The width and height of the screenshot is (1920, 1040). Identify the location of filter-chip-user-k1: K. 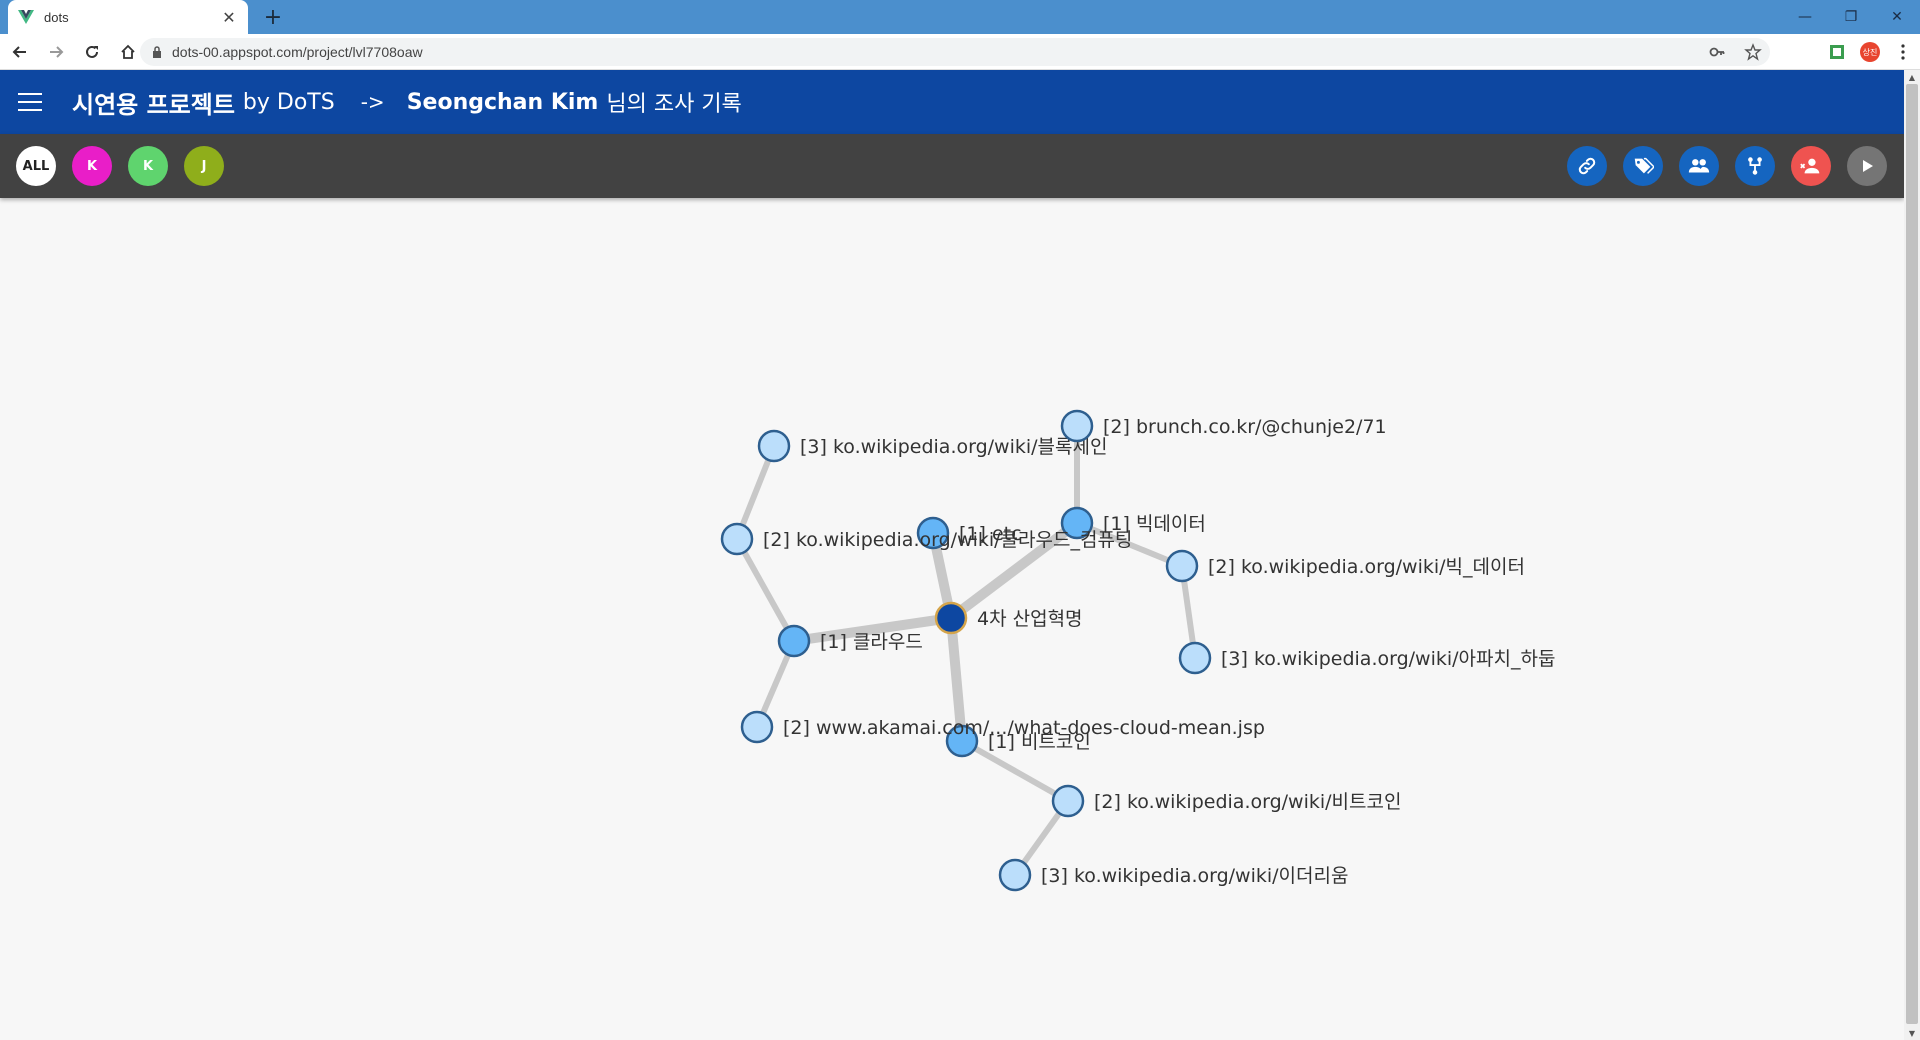
(92, 166).